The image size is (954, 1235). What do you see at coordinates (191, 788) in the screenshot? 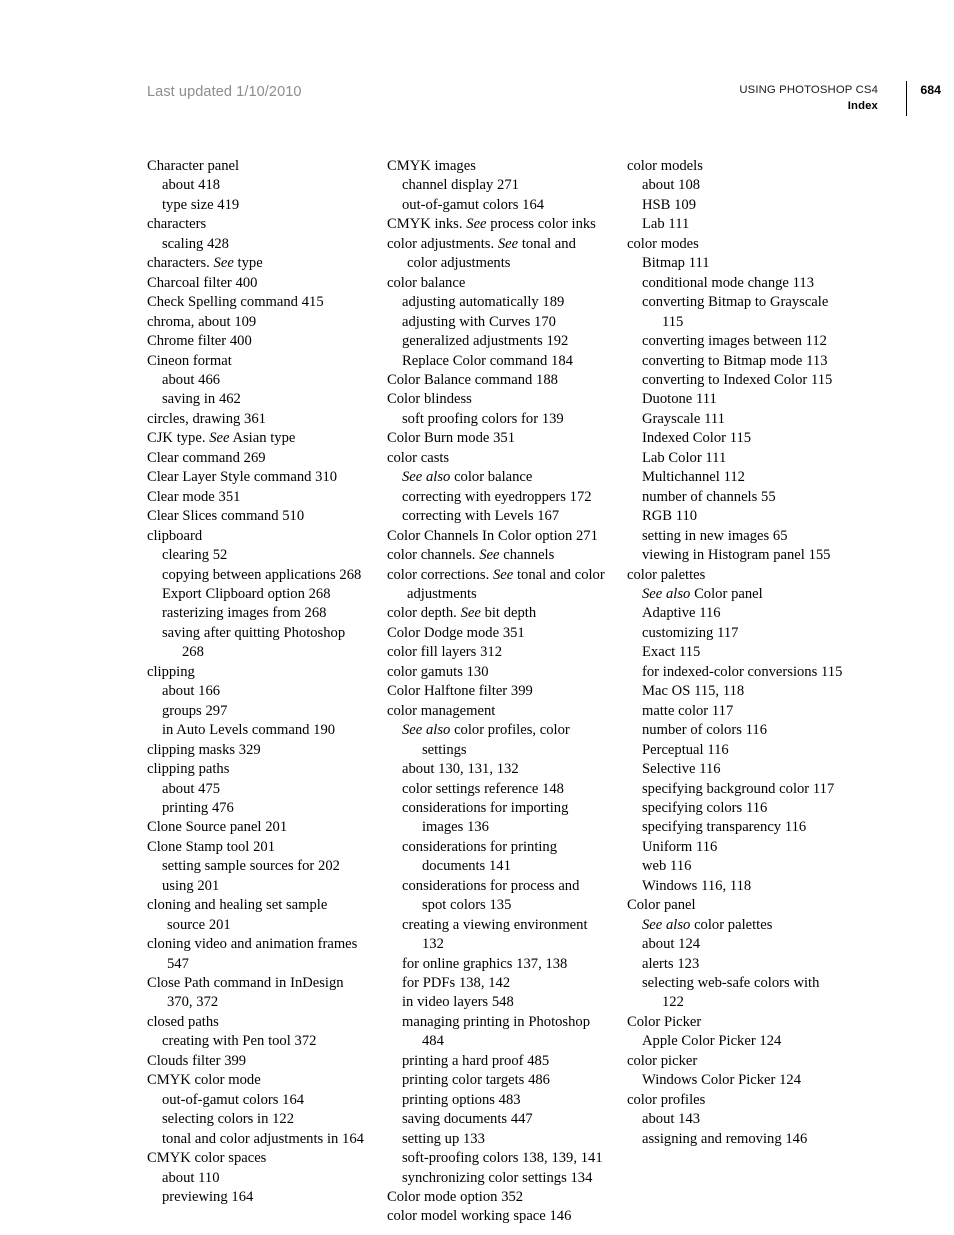
I see `index-subentry: about 475` at bounding box center [191, 788].